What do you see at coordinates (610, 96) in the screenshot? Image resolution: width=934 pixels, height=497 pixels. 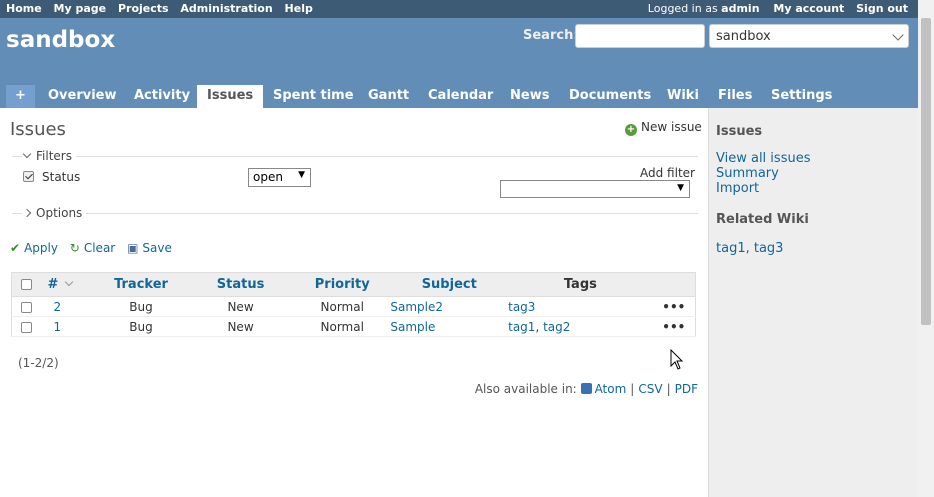 I see `tab-documents: Documents` at bounding box center [610, 96].